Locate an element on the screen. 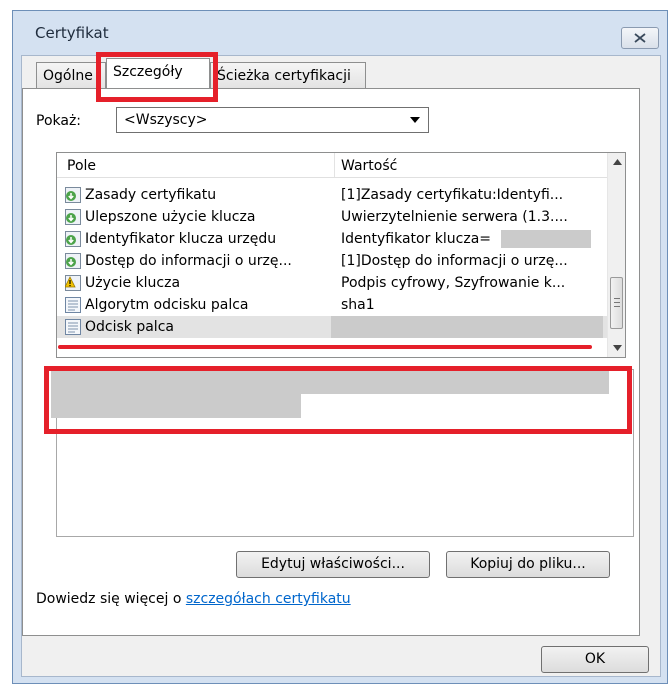 Image resolution: width=670 pixels, height=686 pixels. list-row-selected: Odcisk palca is located at coordinates (332, 327).